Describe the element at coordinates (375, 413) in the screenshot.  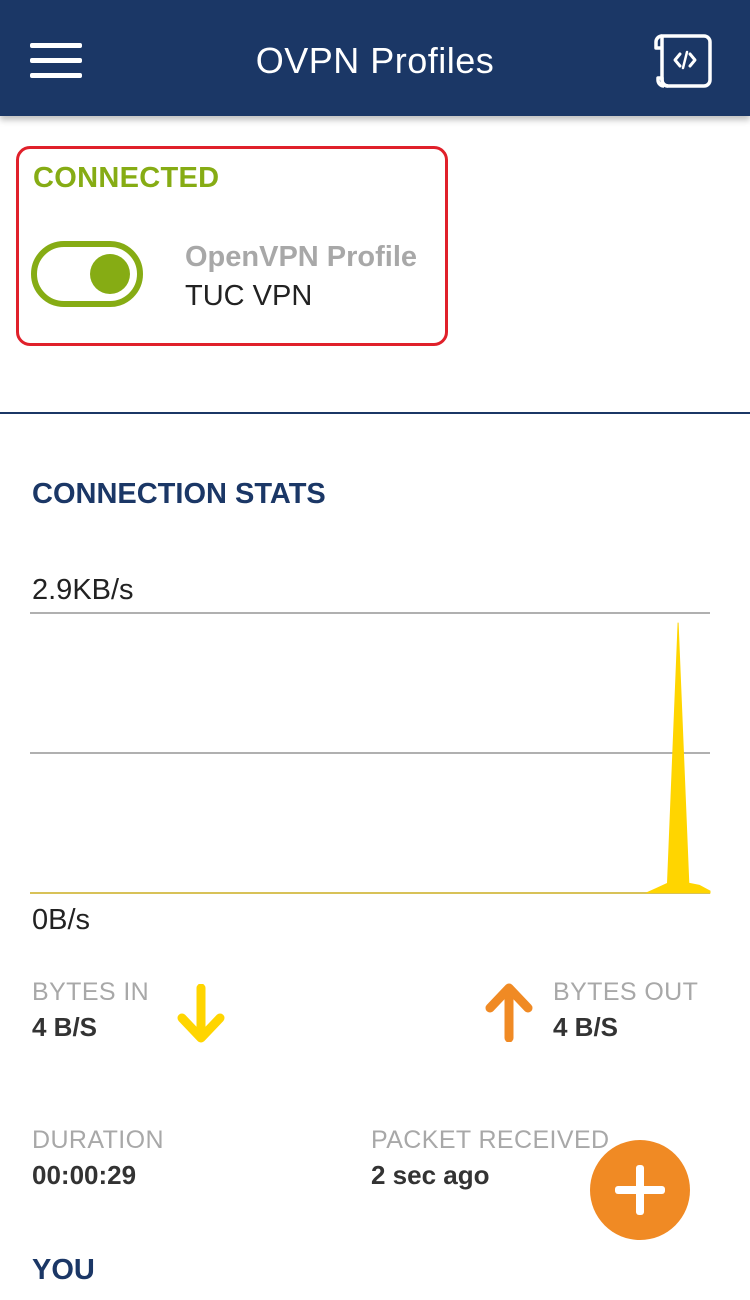
I see `section-divider` at that location.